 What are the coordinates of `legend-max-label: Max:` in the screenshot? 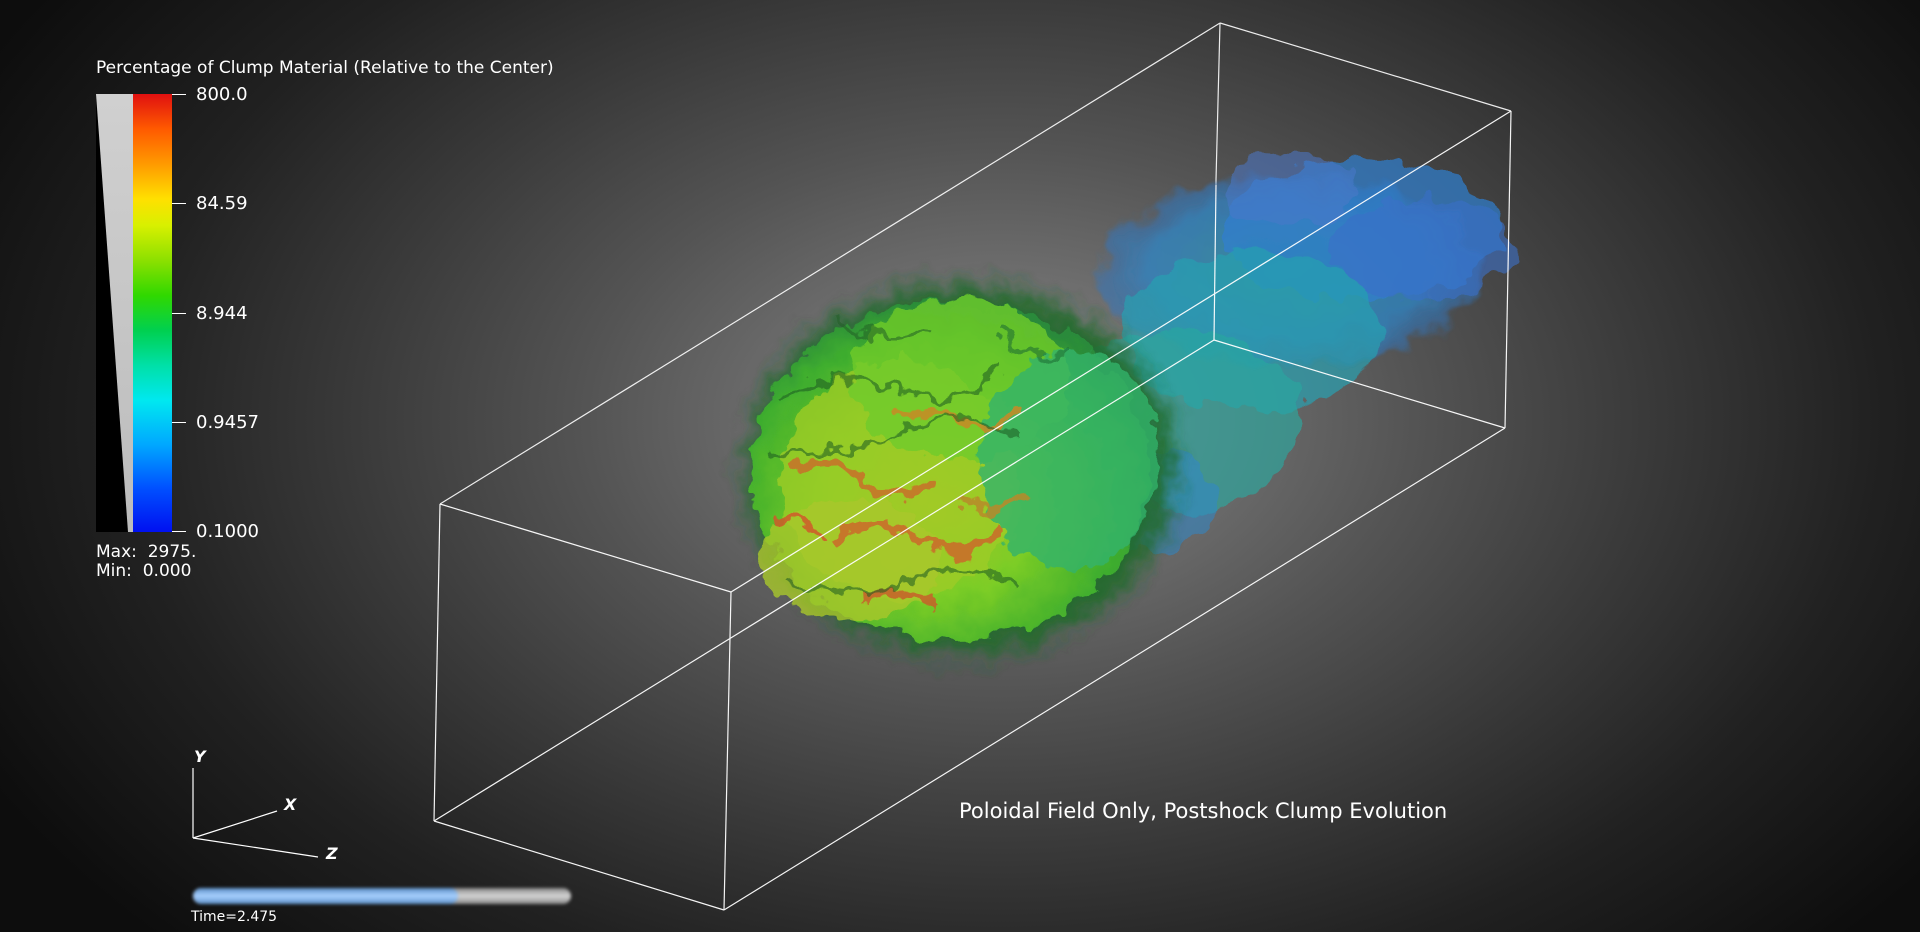 It's located at (116, 552).